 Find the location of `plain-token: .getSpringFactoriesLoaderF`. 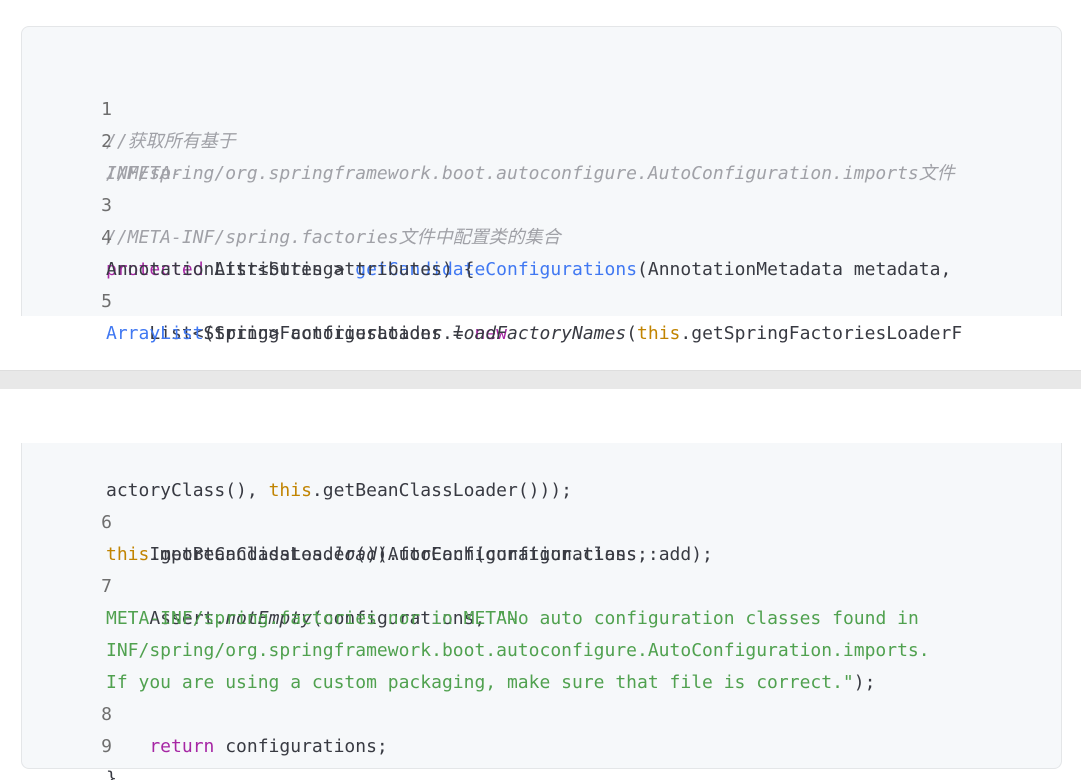

plain-token: .getSpringFactoriesLoaderF is located at coordinates (821, 333).